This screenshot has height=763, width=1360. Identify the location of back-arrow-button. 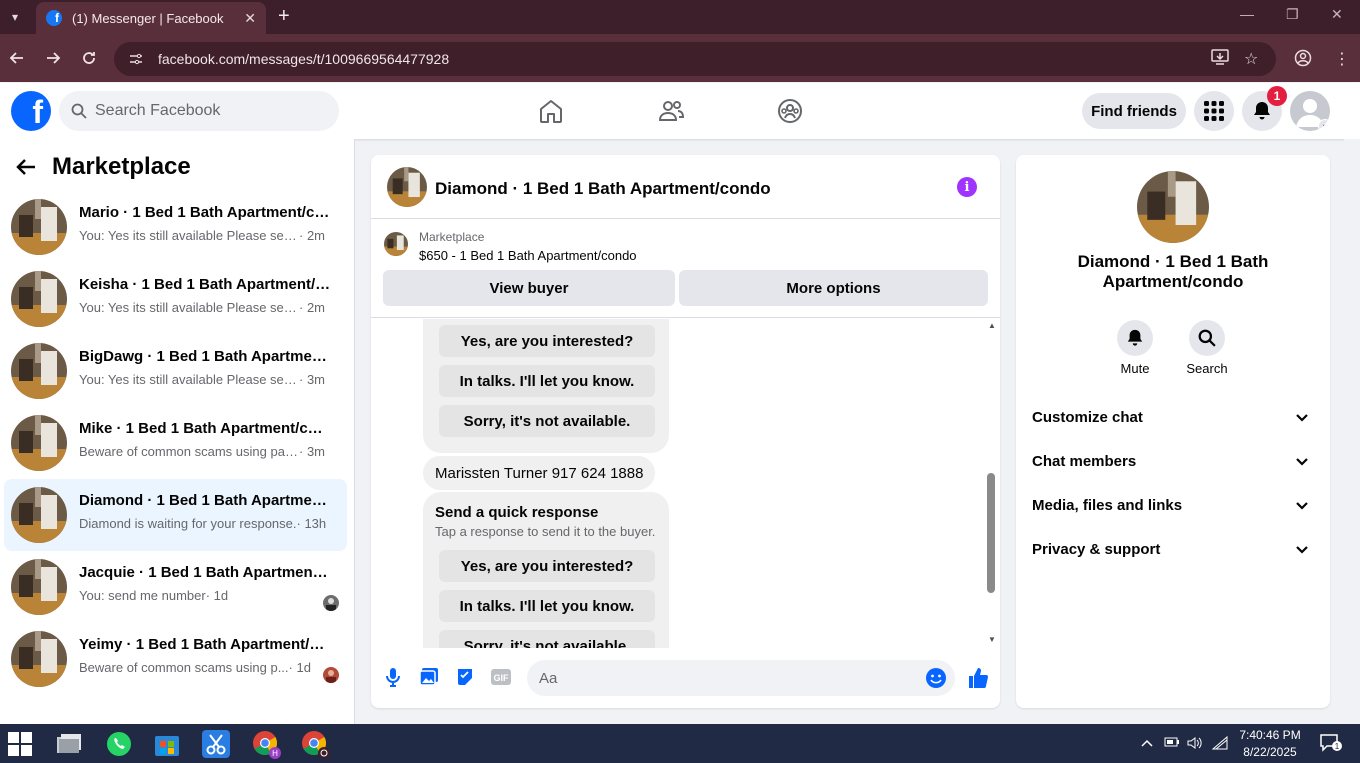
(26, 167).